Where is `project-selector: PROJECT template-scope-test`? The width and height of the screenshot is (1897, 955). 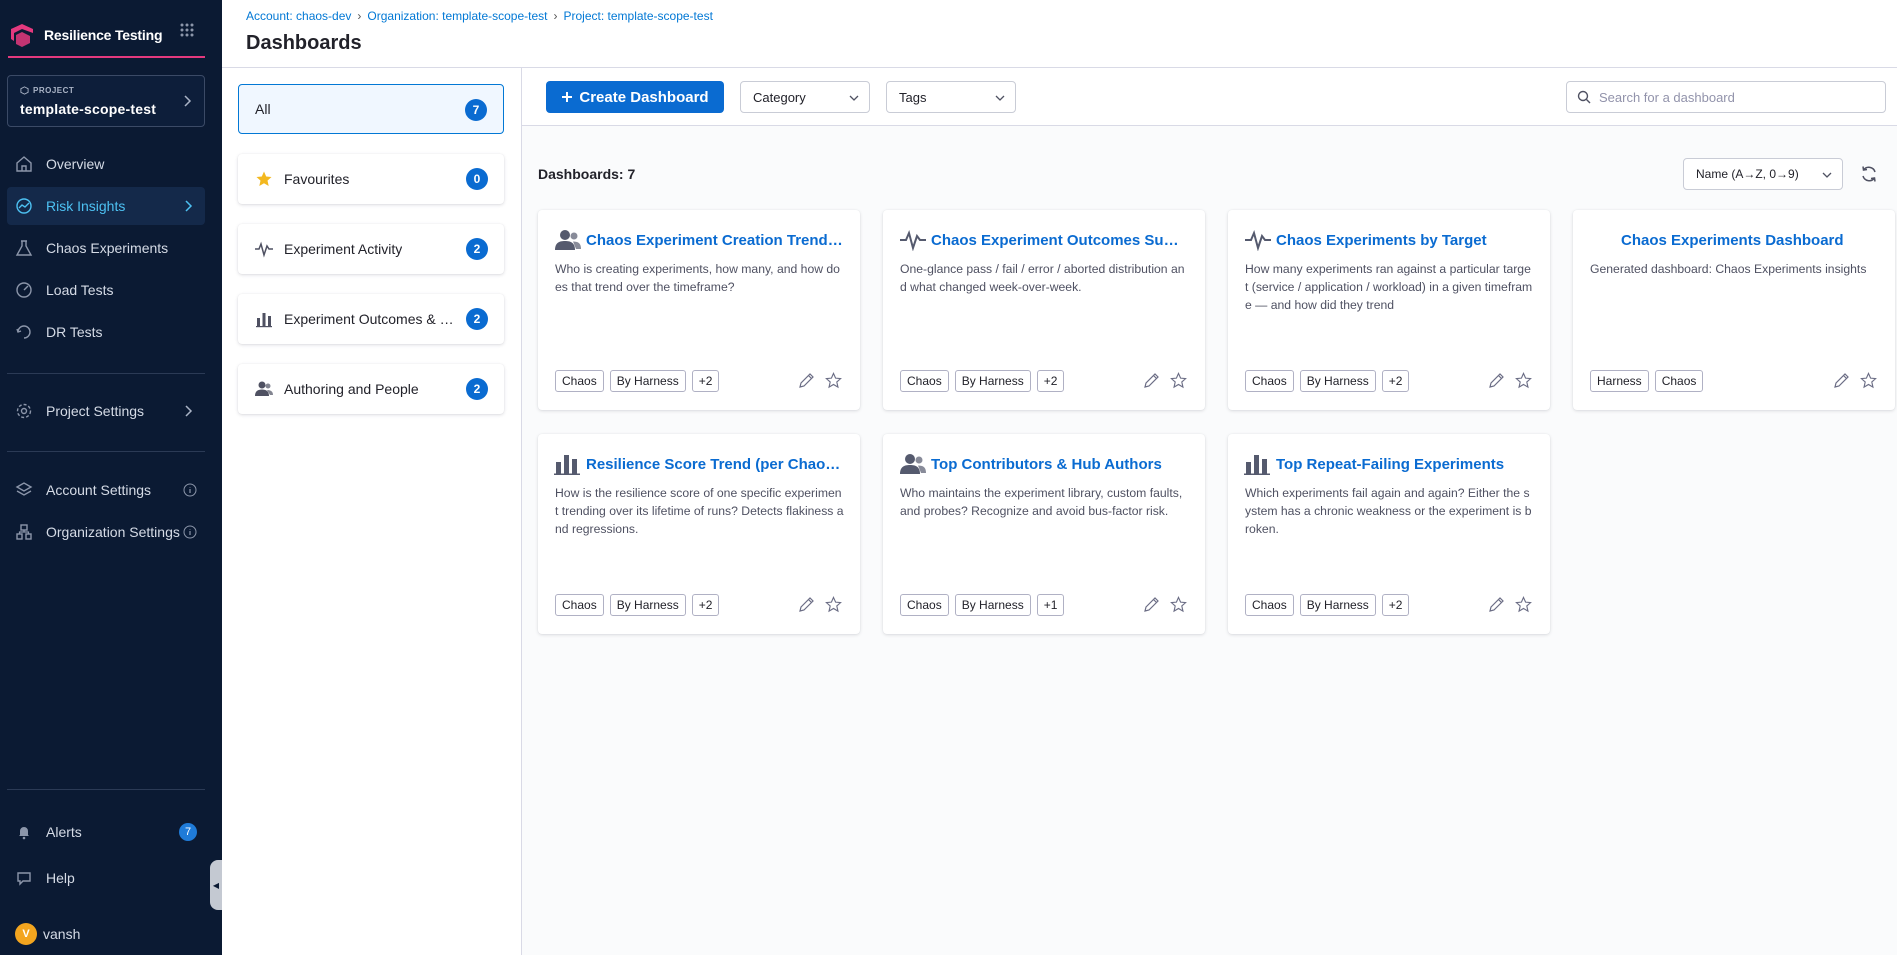
project-selector: PROJECT template-scope-test is located at coordinates (106, 101).